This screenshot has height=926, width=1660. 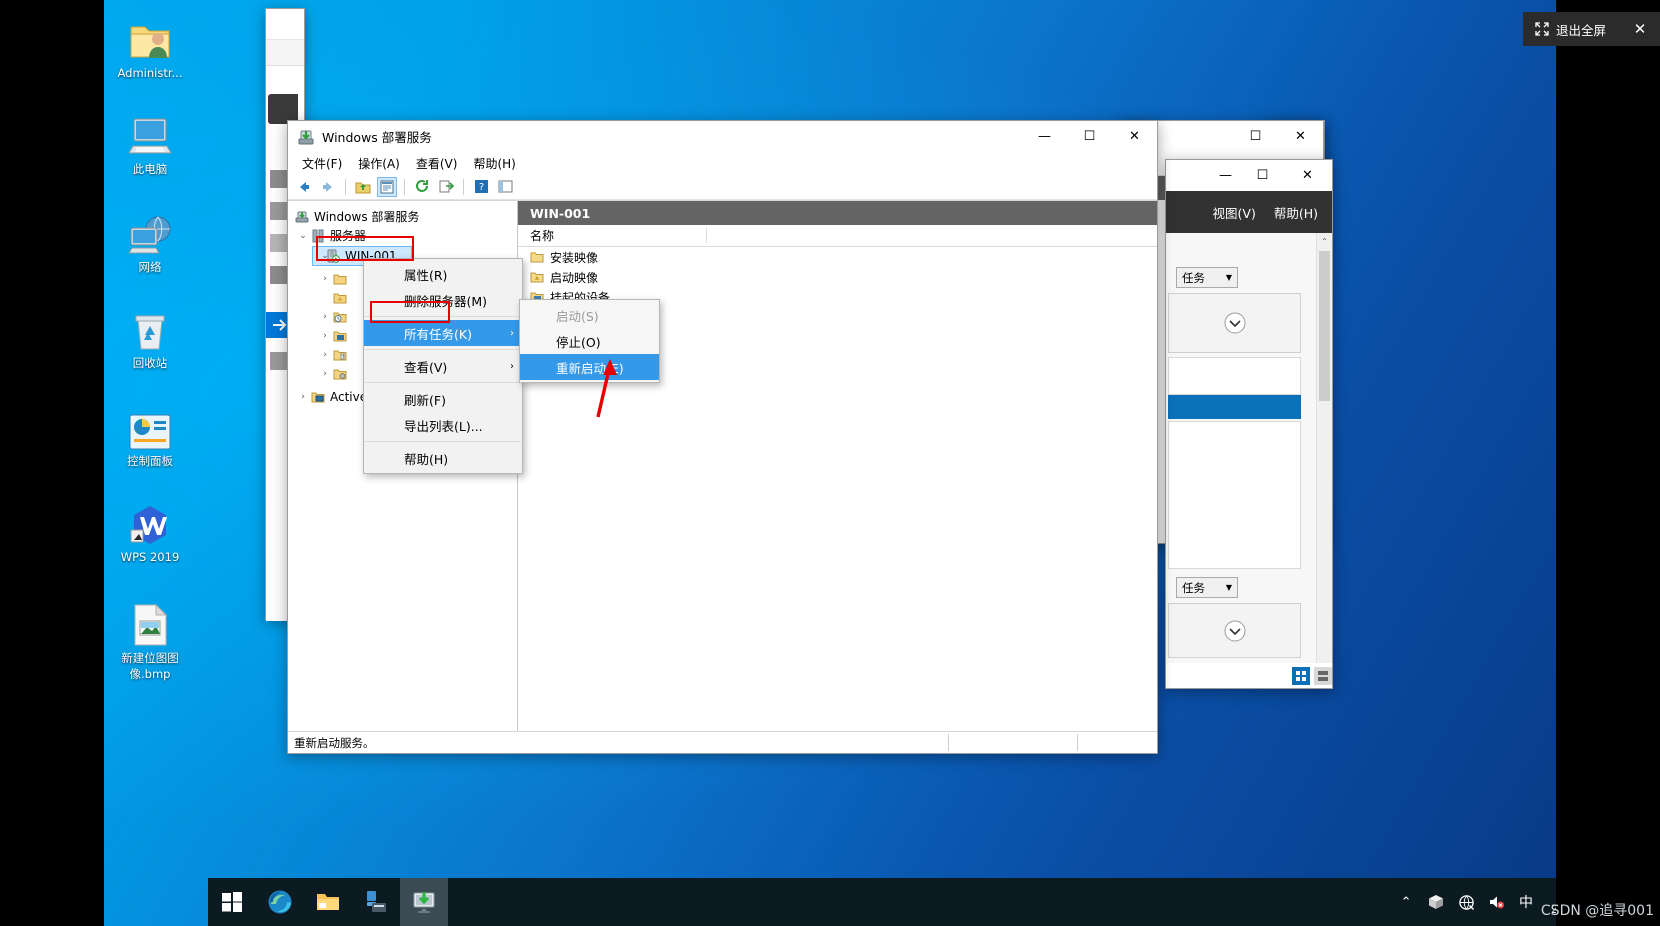 I want to click on wds-taskbar-button, so click(x=424, y=902).